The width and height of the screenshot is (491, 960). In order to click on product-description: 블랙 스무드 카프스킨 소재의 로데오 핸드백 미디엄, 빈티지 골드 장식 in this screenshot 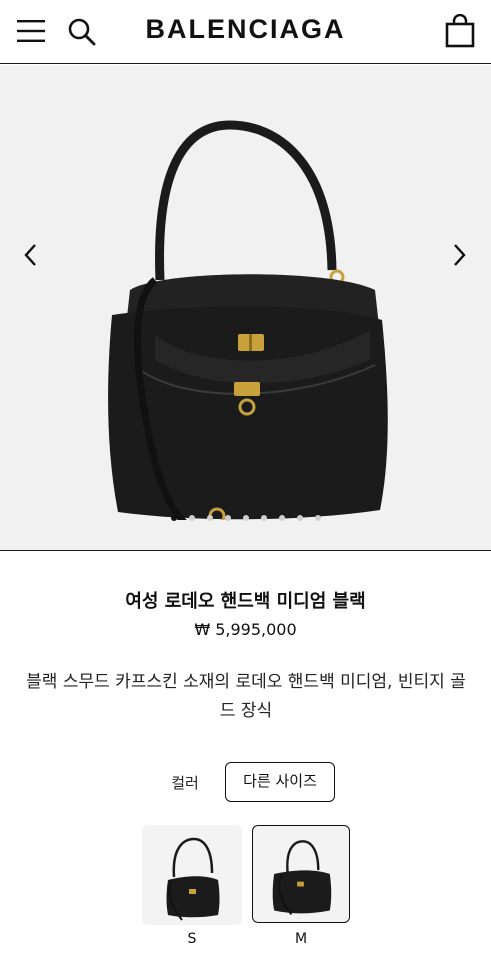, I will do `click(246, 696)`.